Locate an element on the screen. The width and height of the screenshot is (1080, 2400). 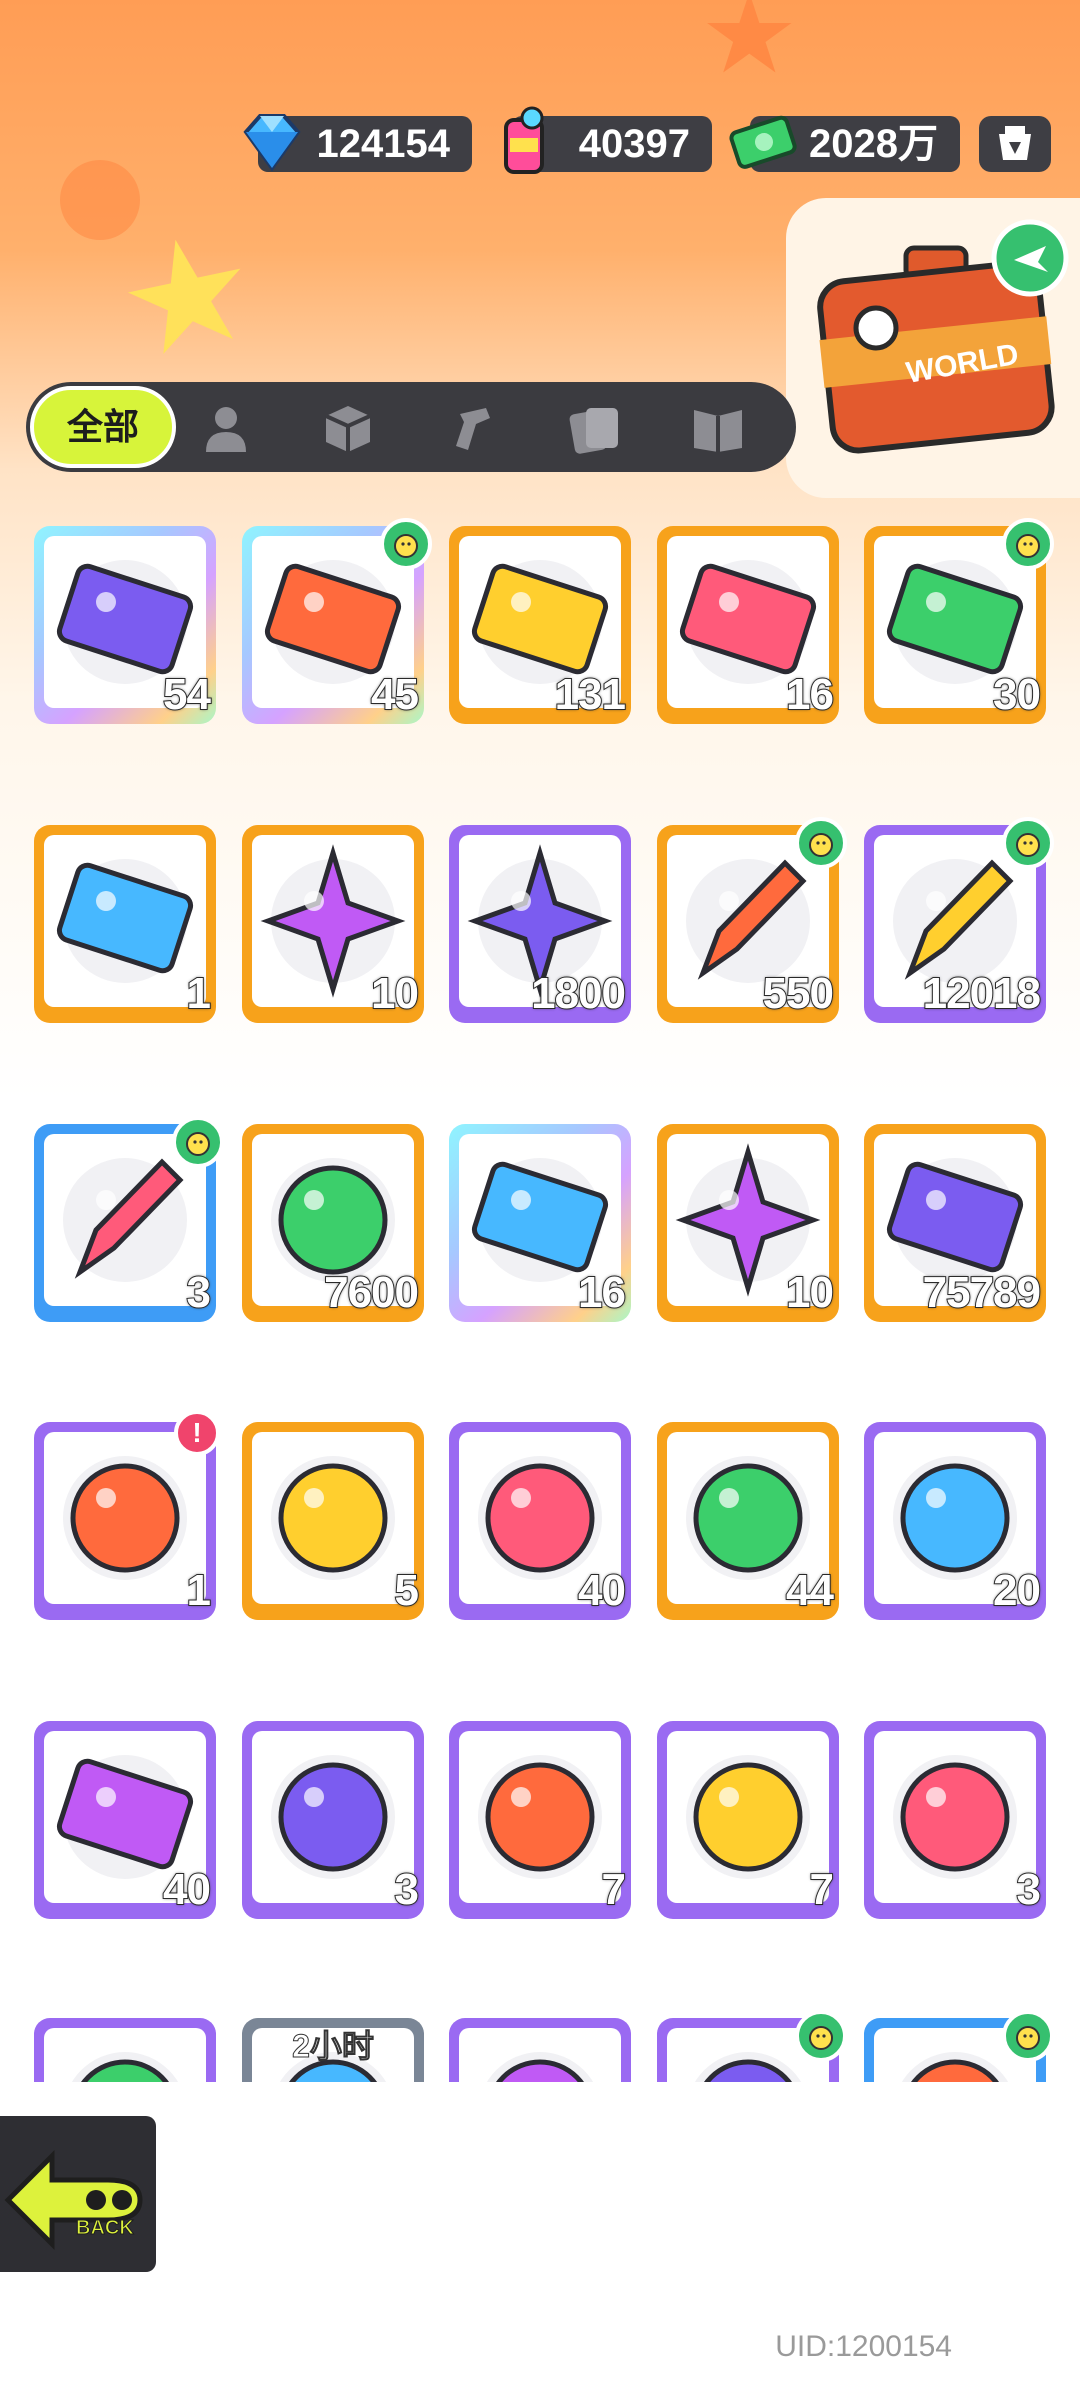
cash-value: 2028万 is located at coordinates (873, 144).